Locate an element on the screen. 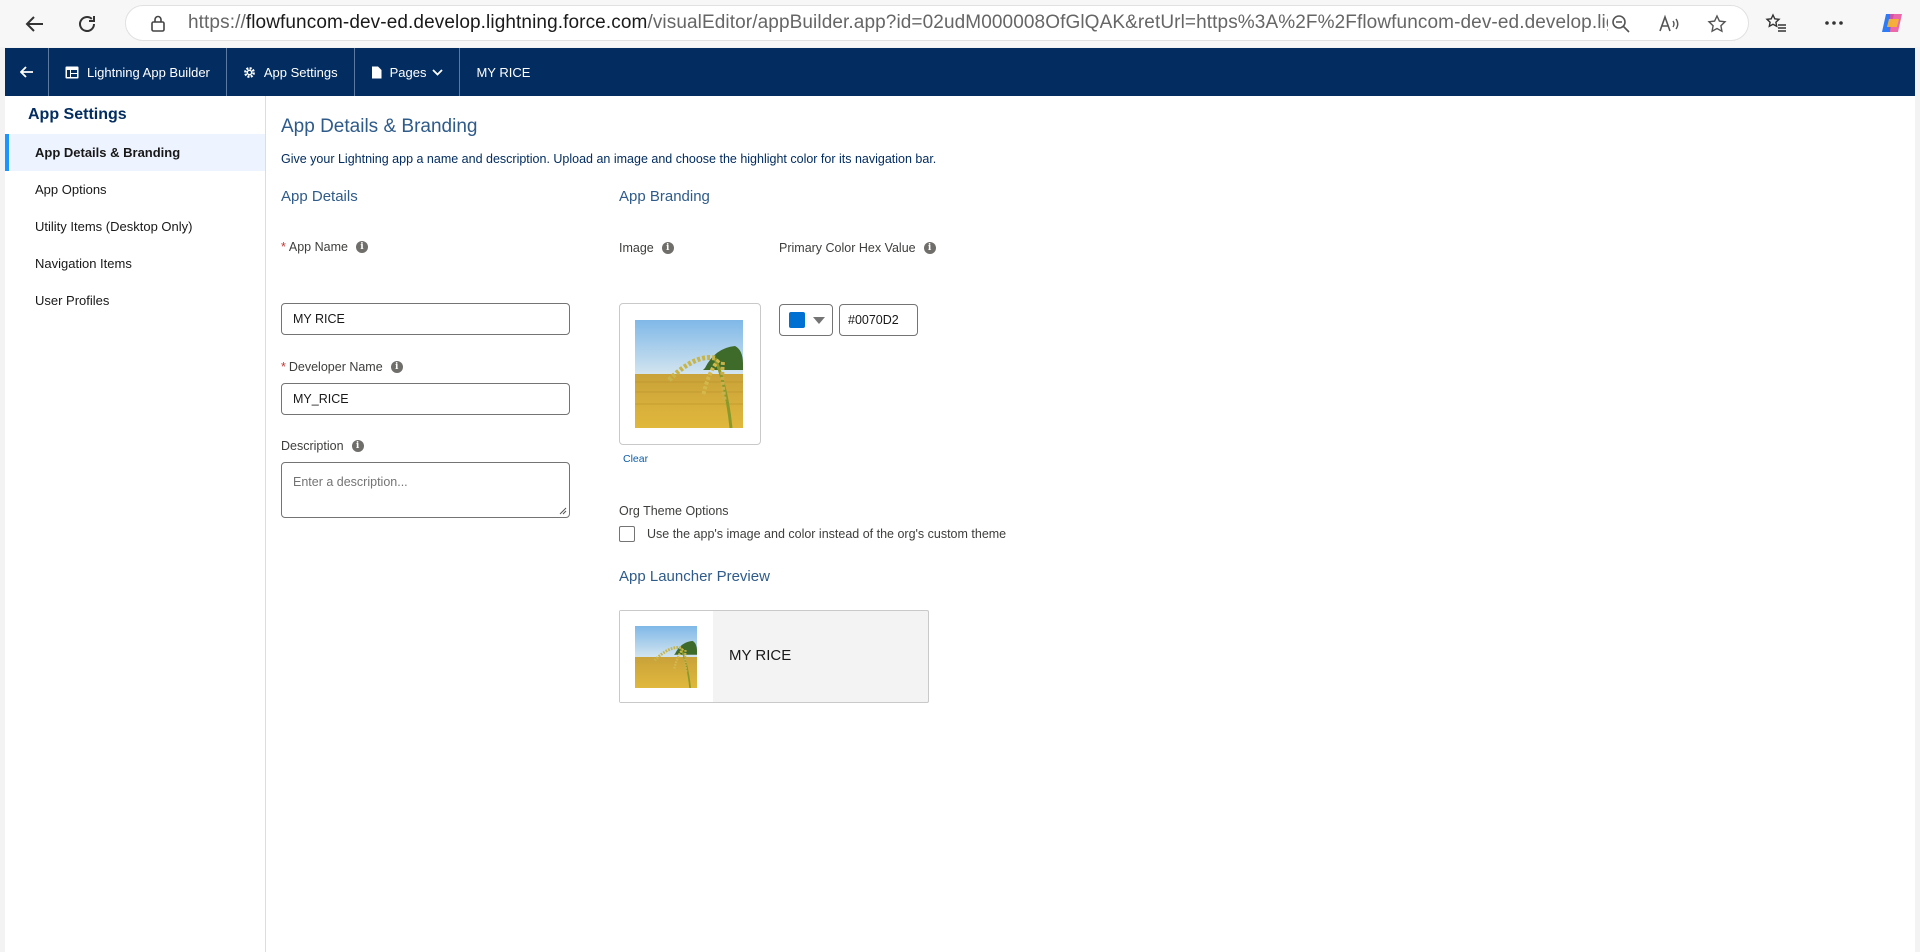  preview-rice-image is located at coordinates (666, 657).